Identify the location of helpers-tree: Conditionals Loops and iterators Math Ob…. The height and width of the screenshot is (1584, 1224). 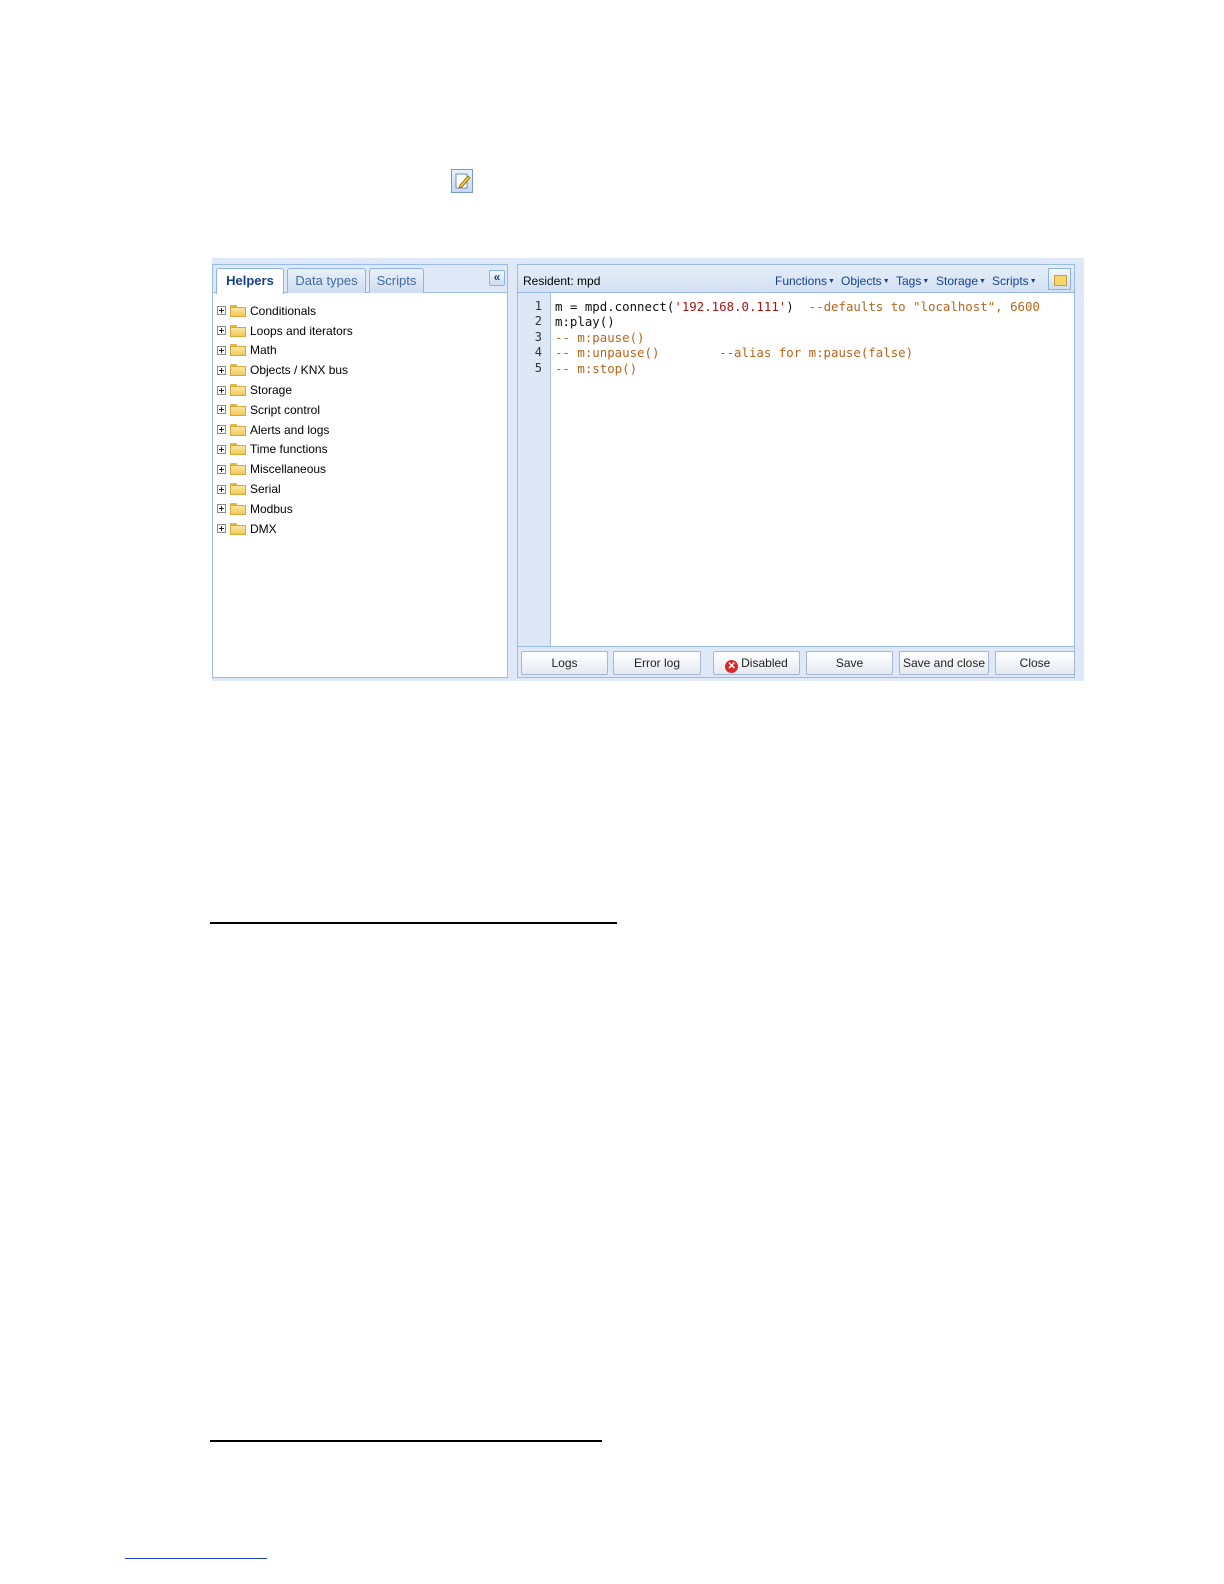
(285, 420).